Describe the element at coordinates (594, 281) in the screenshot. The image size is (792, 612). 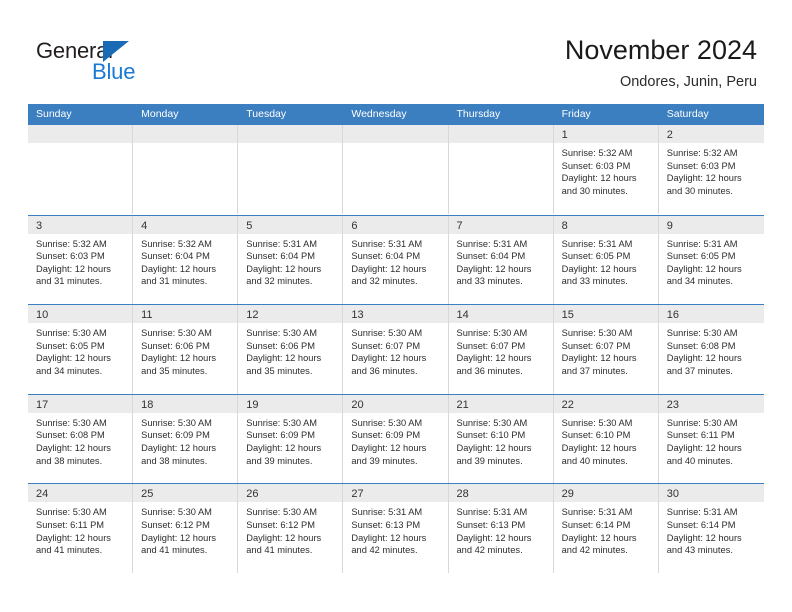
I see `daylight-text-line2: and 33 minutes.` at that location.